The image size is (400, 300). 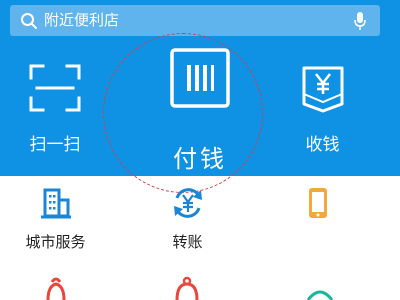 What do you see at coordinates (55, 88) in the screenshot?
I see `scan-icon` at bounding box center [55, 88].